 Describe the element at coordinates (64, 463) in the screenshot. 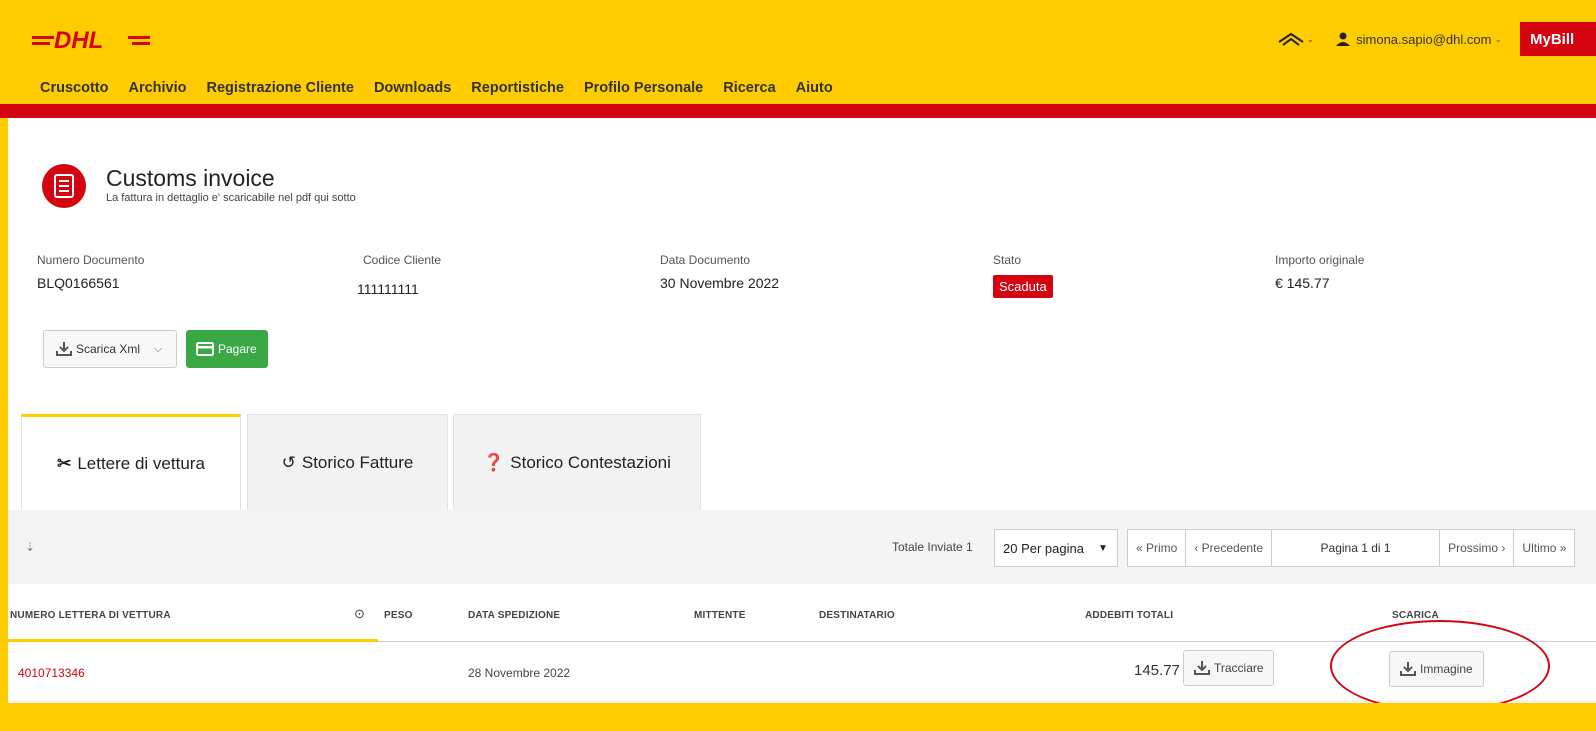

I see `scissors-icon: ✂` at that location.